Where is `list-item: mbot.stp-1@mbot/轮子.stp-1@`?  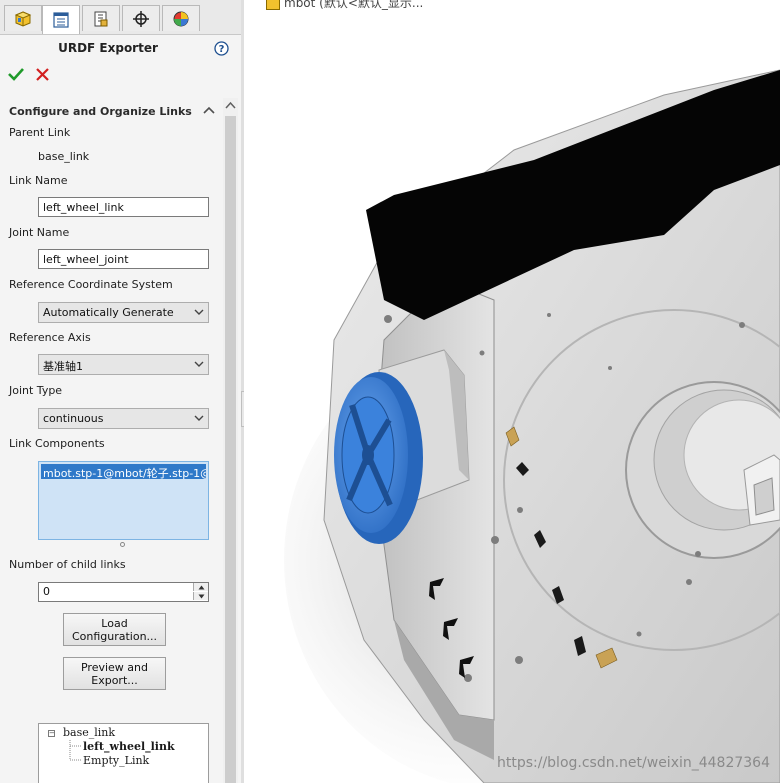
list-item: mbot.stp-1@mbot/轮子.stp-1@ is located at coordinates (123, 471).